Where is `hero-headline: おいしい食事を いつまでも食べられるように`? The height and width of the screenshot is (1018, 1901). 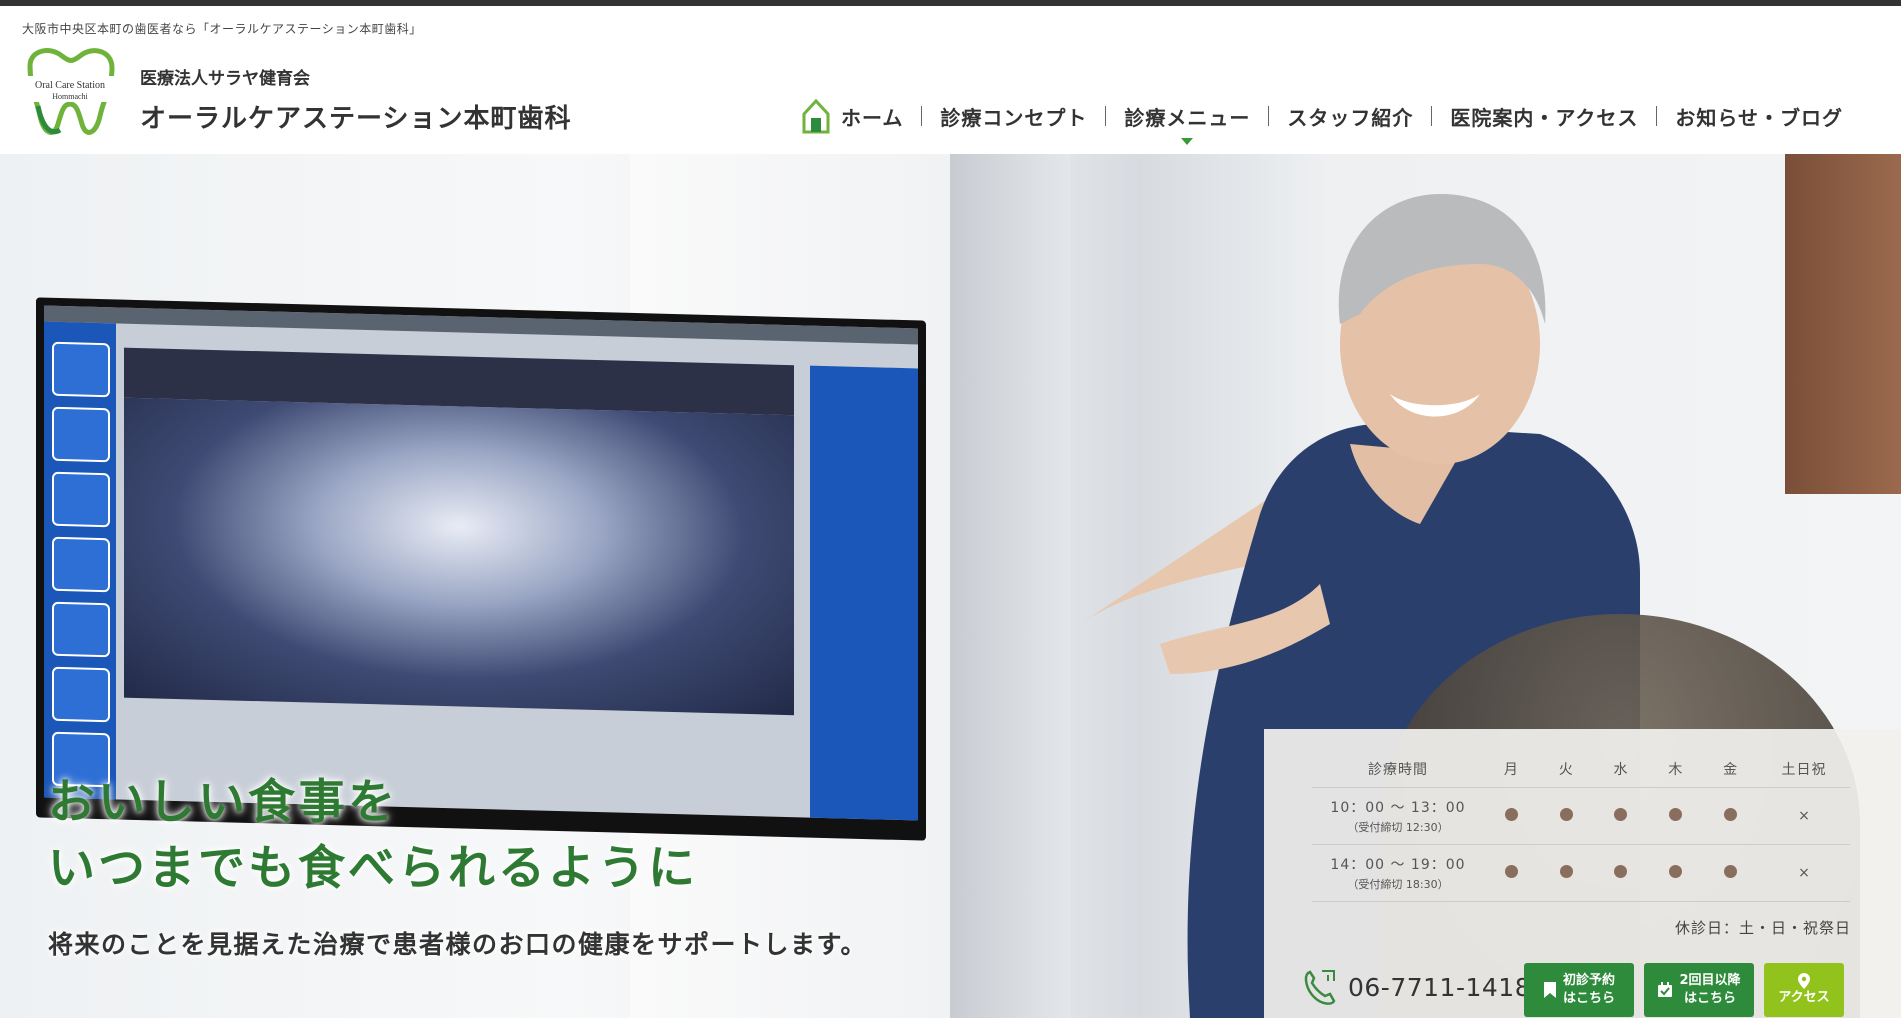
hero-headline: おいしい食事を いつまでも食べられるように is located at coordinates (373, 836).